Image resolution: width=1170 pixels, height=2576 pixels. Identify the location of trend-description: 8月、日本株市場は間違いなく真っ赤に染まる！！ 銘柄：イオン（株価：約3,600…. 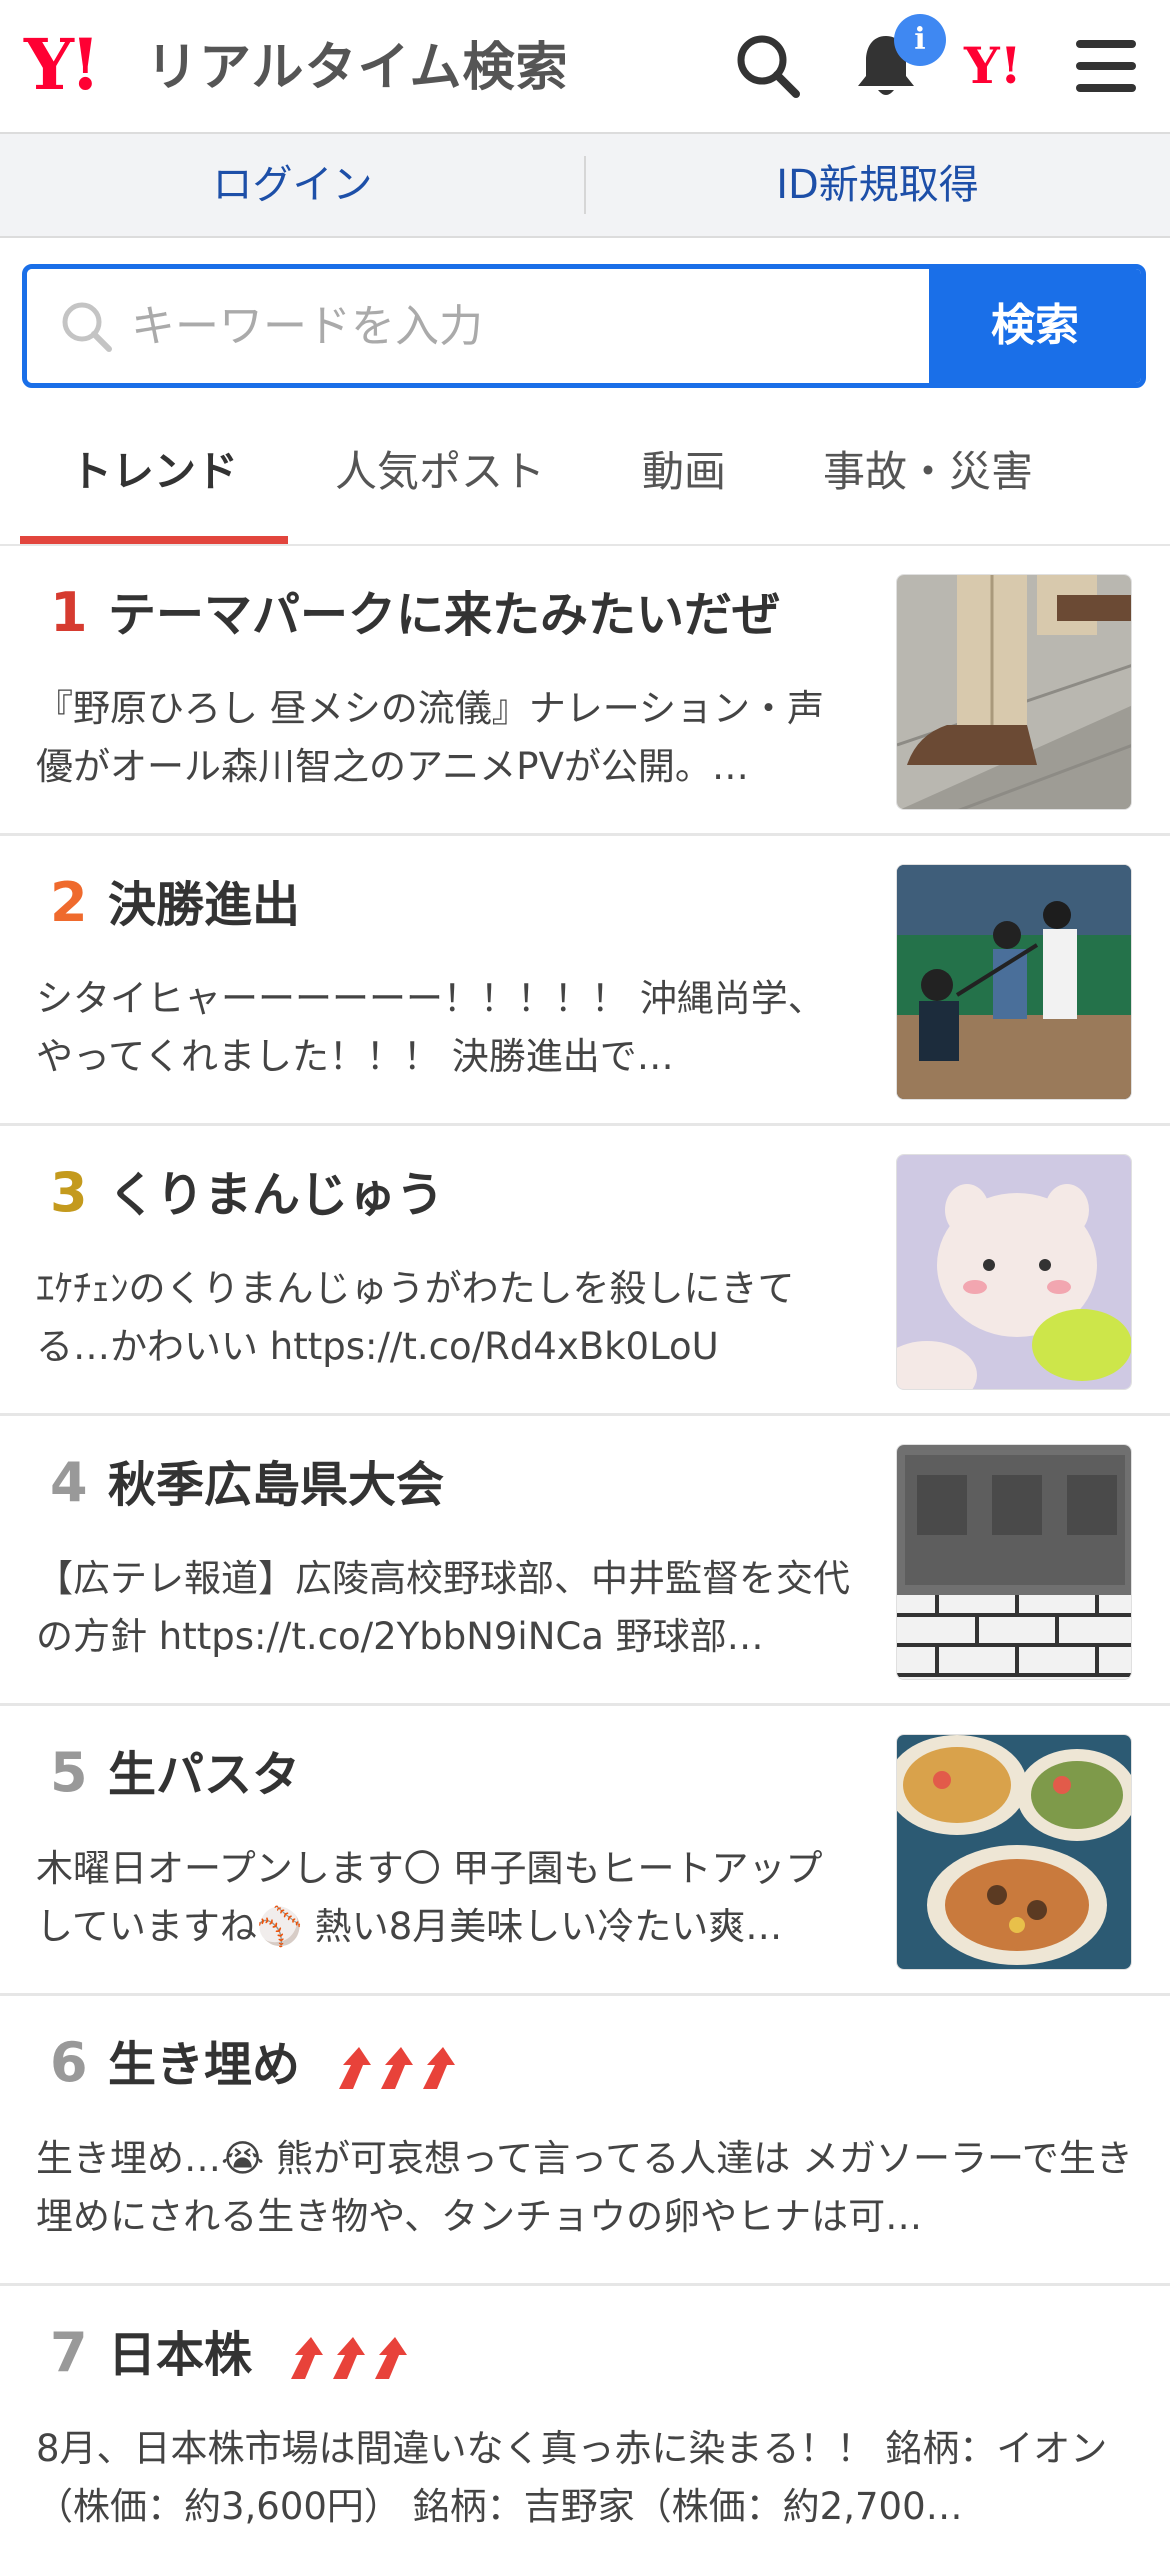
(572, 2477).